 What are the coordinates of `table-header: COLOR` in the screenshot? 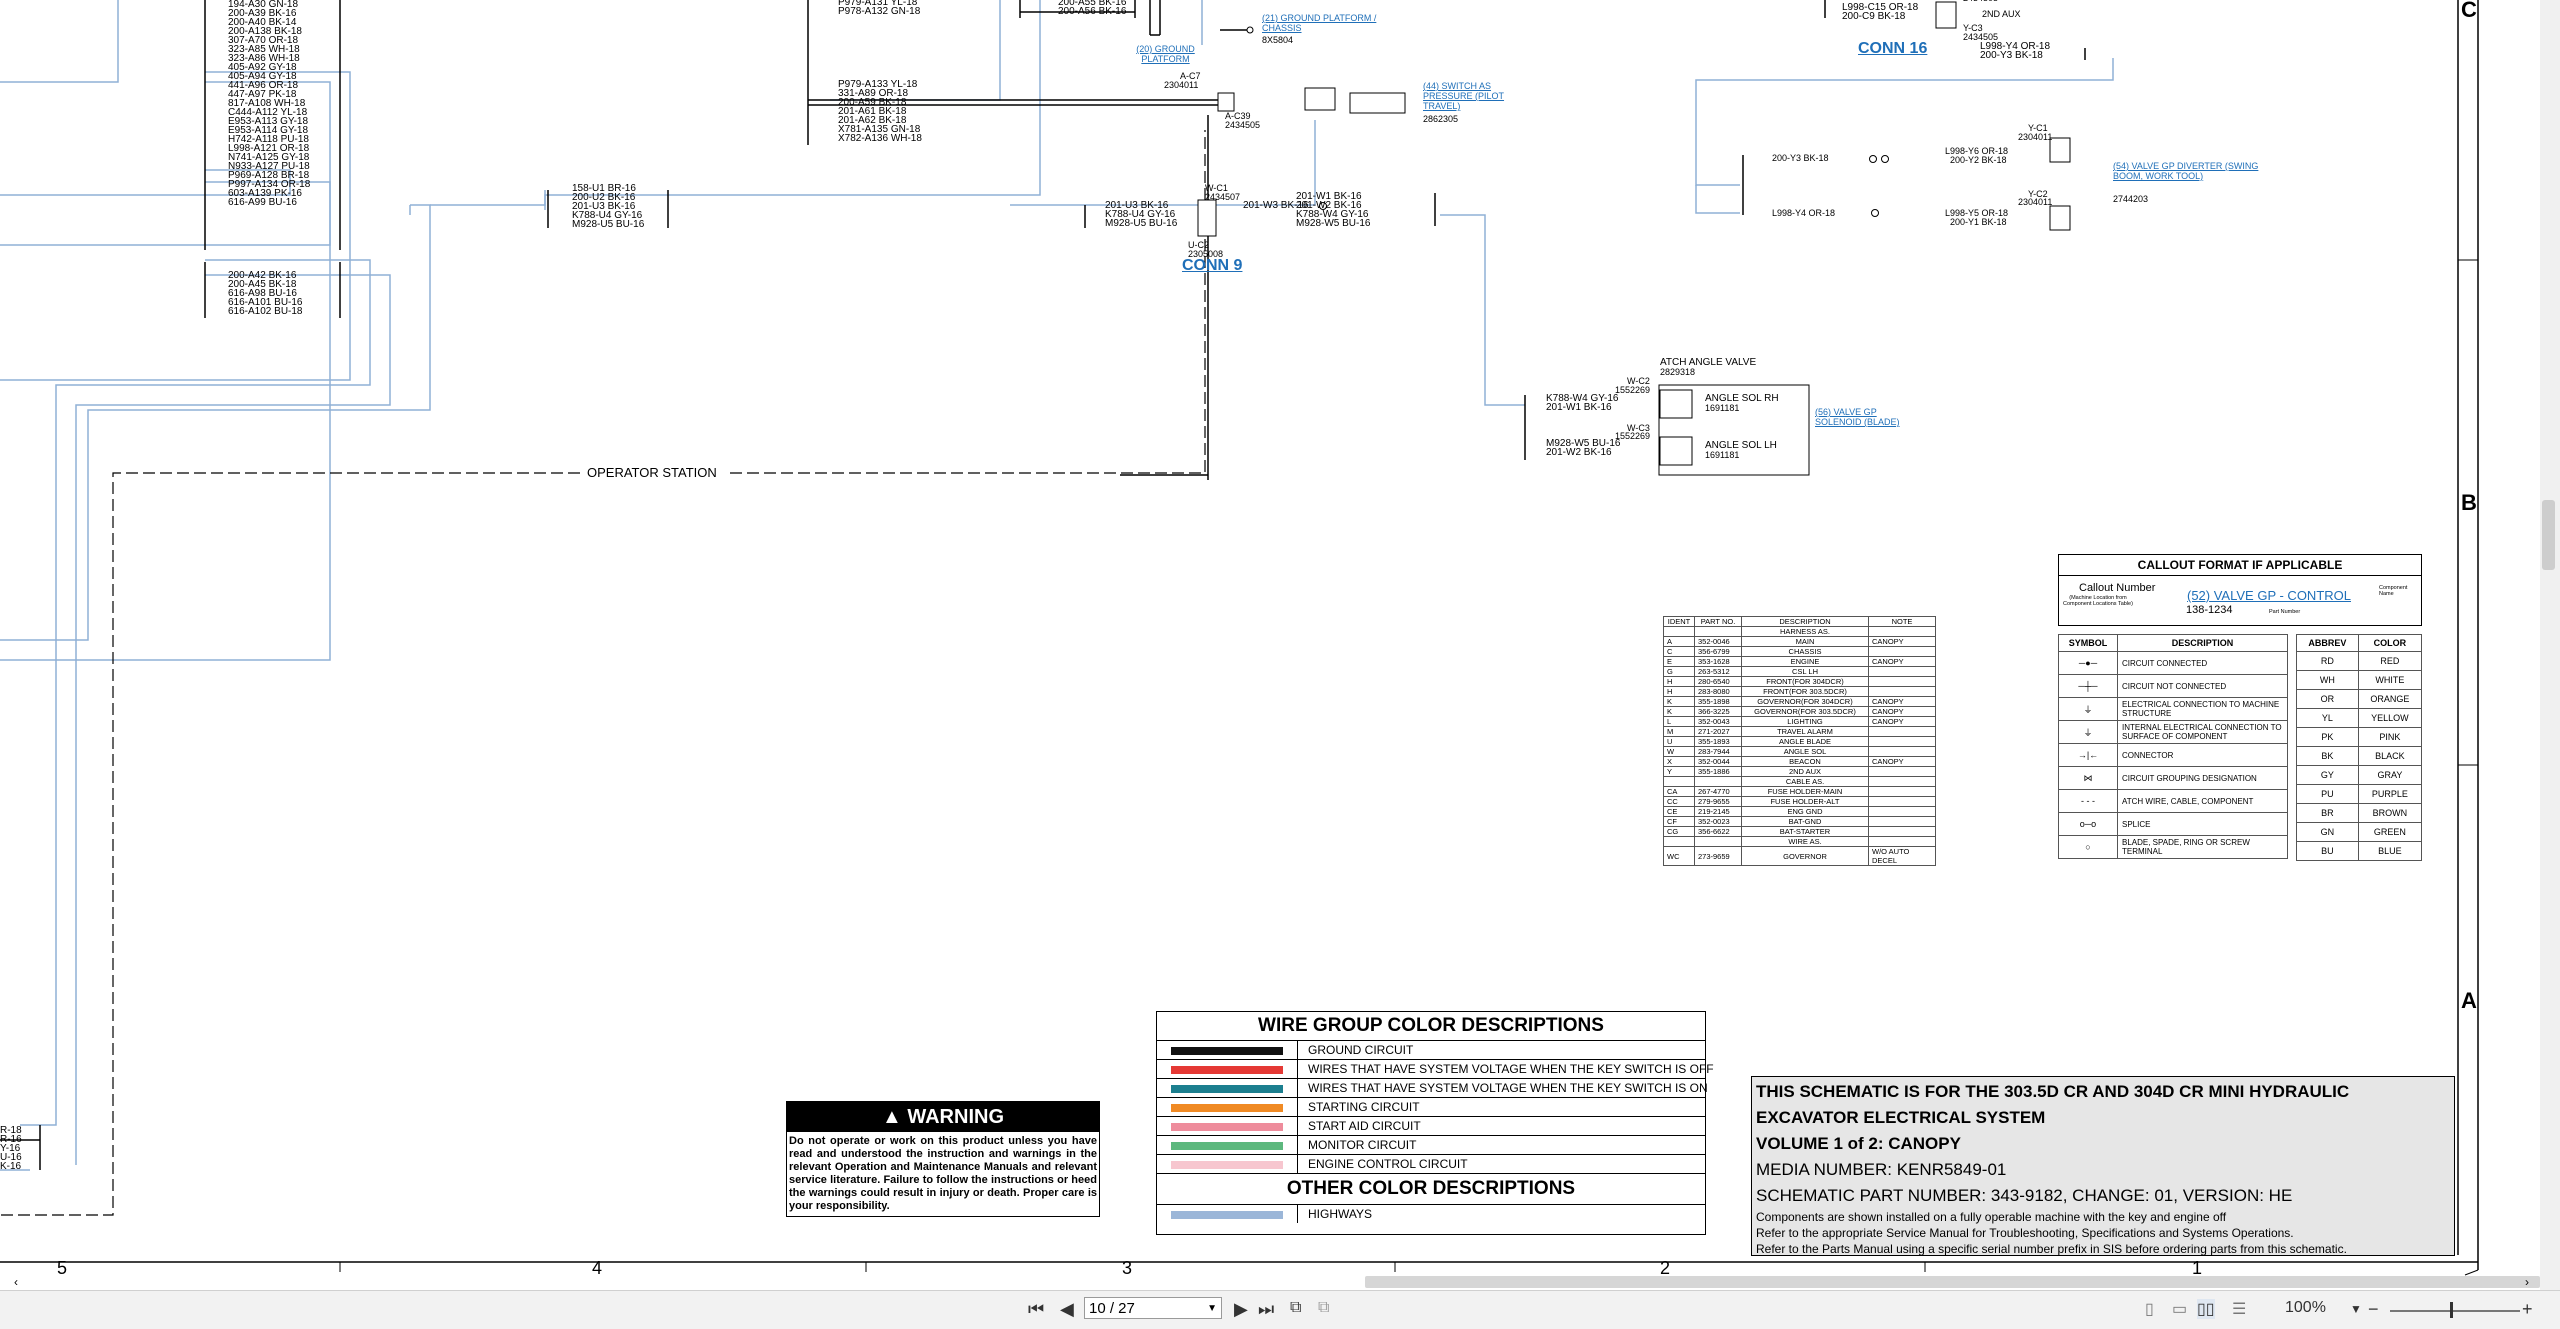 It's located at (2390, 643).